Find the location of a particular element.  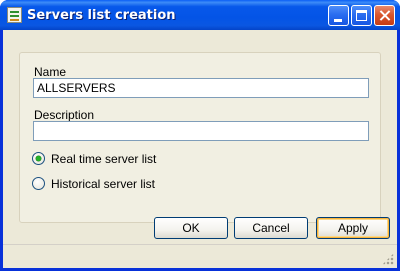

description-input is located at coordinates (201, 131).